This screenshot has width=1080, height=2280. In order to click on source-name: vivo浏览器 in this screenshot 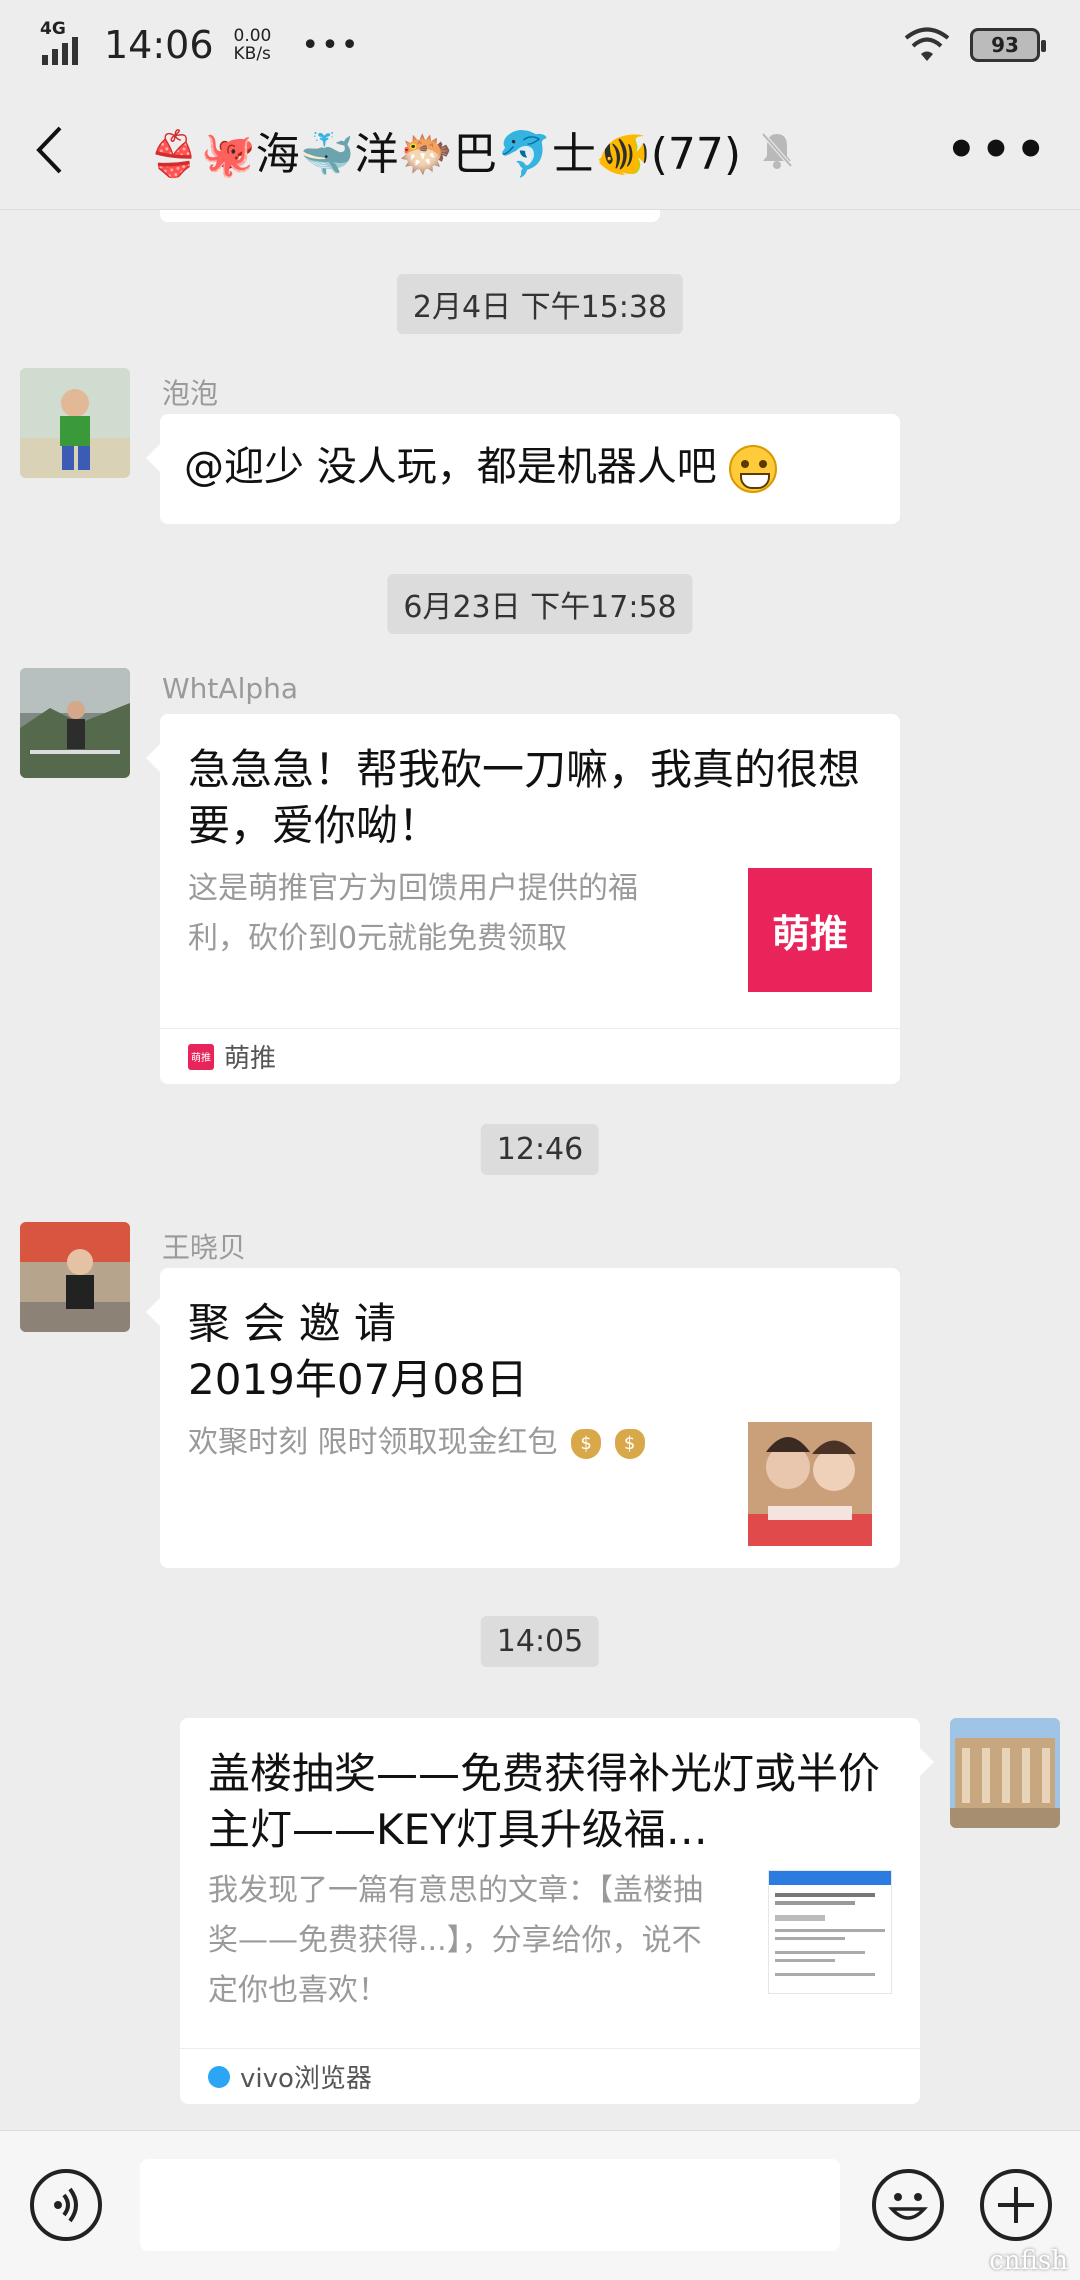, I will do `click(306, 2079)`.